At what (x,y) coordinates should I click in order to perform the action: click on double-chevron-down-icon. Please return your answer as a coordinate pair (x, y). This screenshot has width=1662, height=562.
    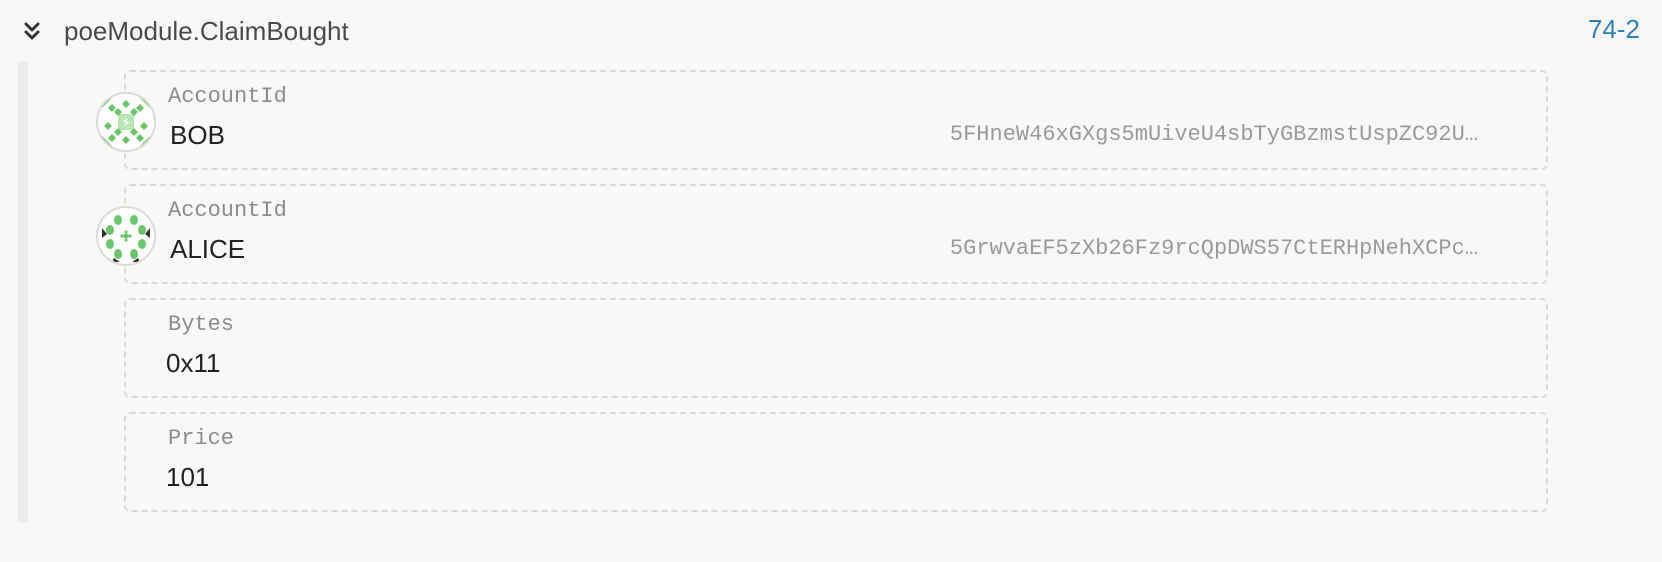
    Looking at the image, I should click on (32, 31).